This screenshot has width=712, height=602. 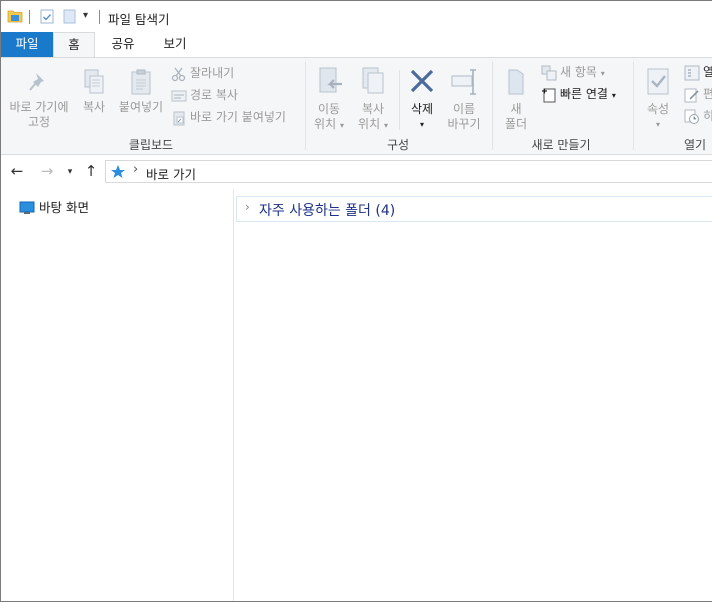 What do you see at coordinates (178, 74) in the screenshot?
I see `scissors-icon` at bounding box center [178, 74].